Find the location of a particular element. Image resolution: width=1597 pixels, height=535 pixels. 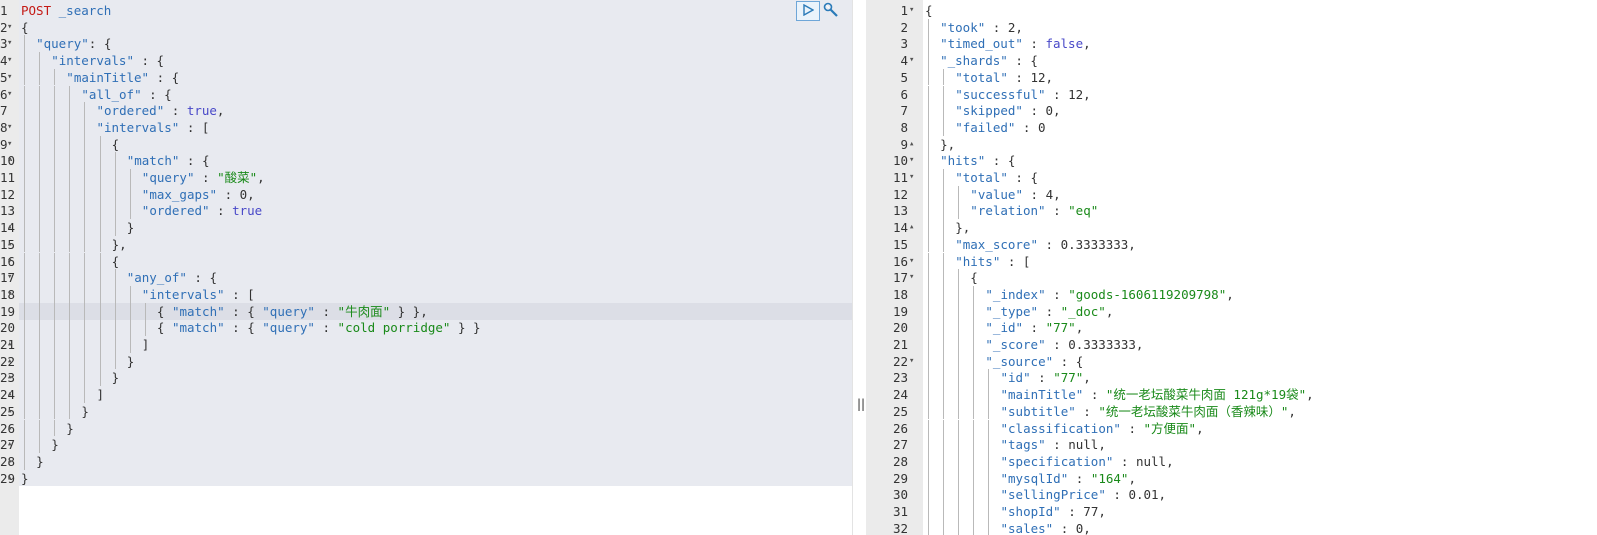

resize-grip: || is located at coordinates (861, 404).